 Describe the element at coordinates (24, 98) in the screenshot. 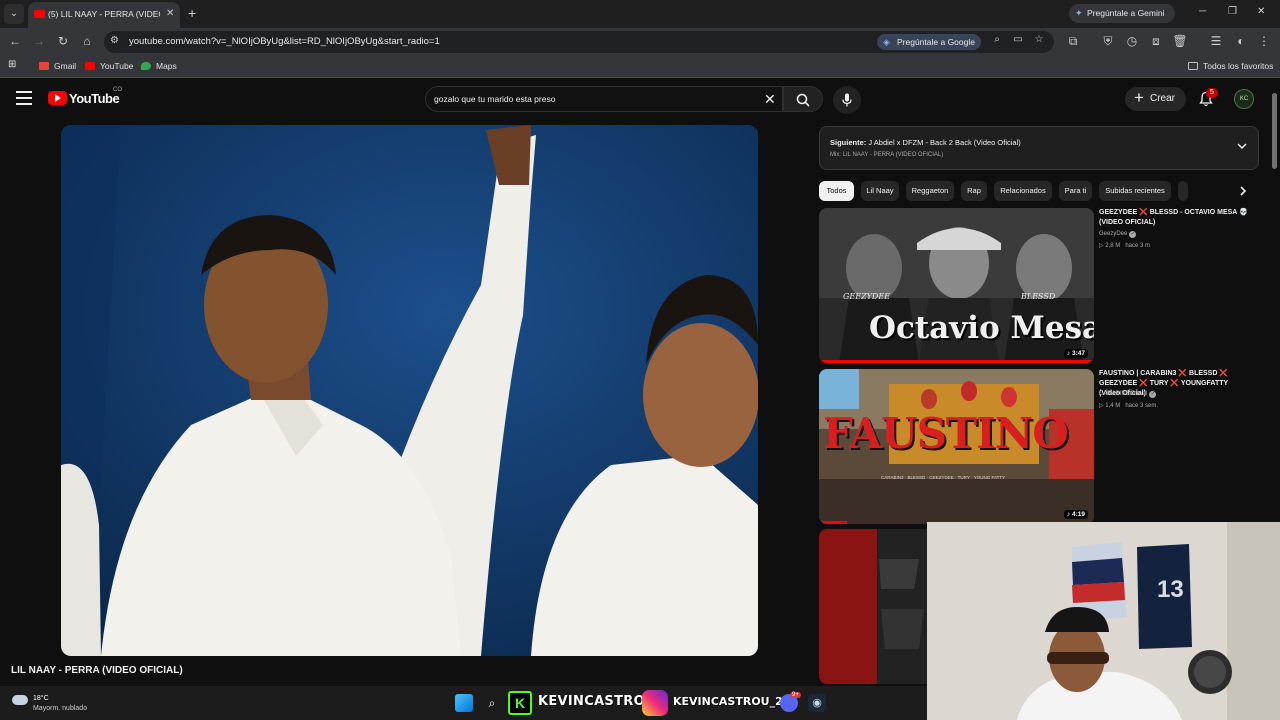

I see `hamburger-menu-icon` at that location.